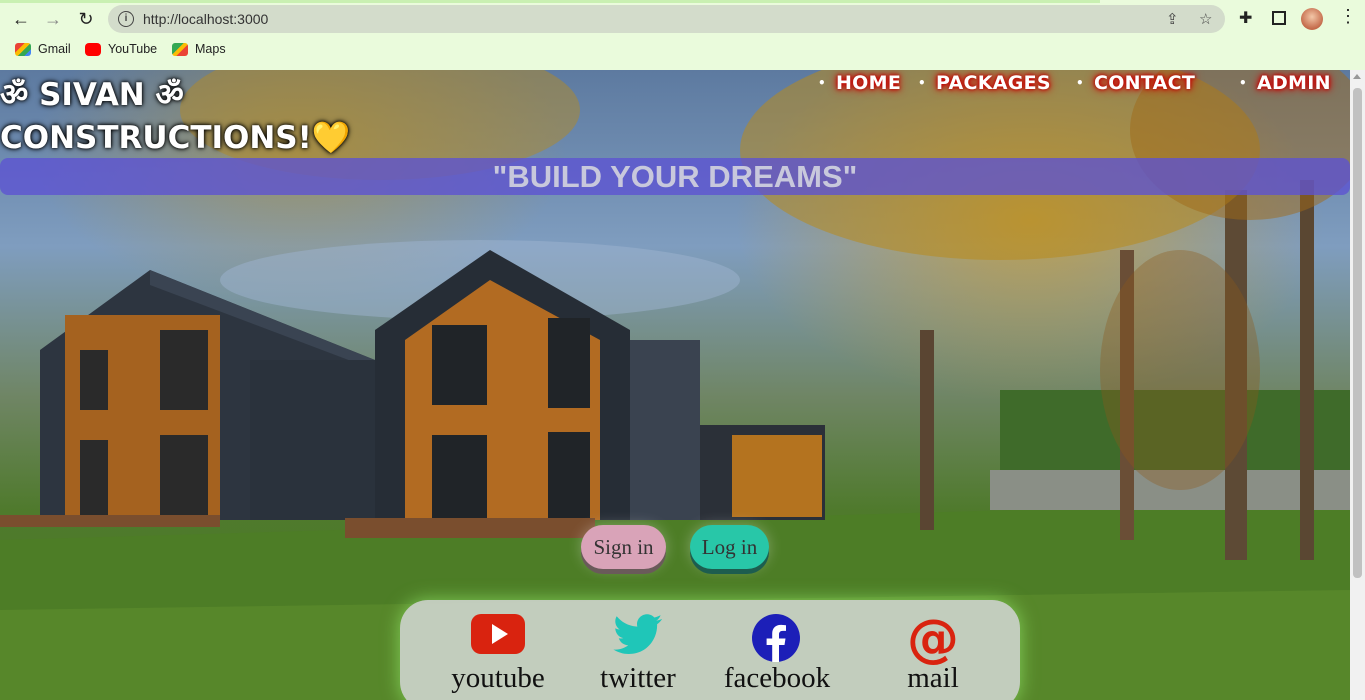 The image size is (1365, 700). I want to click on bookmark-star-icon: ☆, so click(1205, 19).